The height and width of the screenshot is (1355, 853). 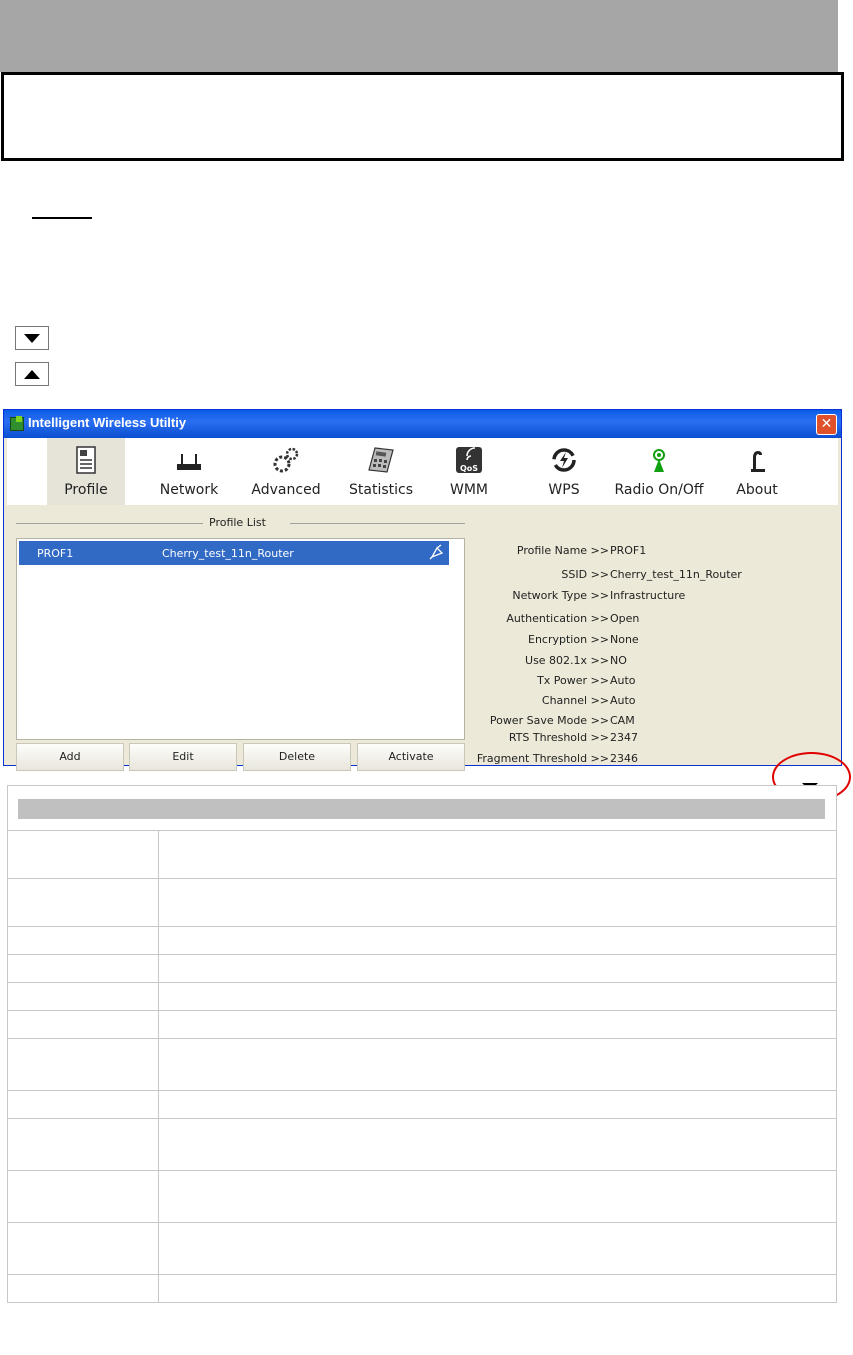 I want to click on activate-button: Activate, so click(x=411, y=757).